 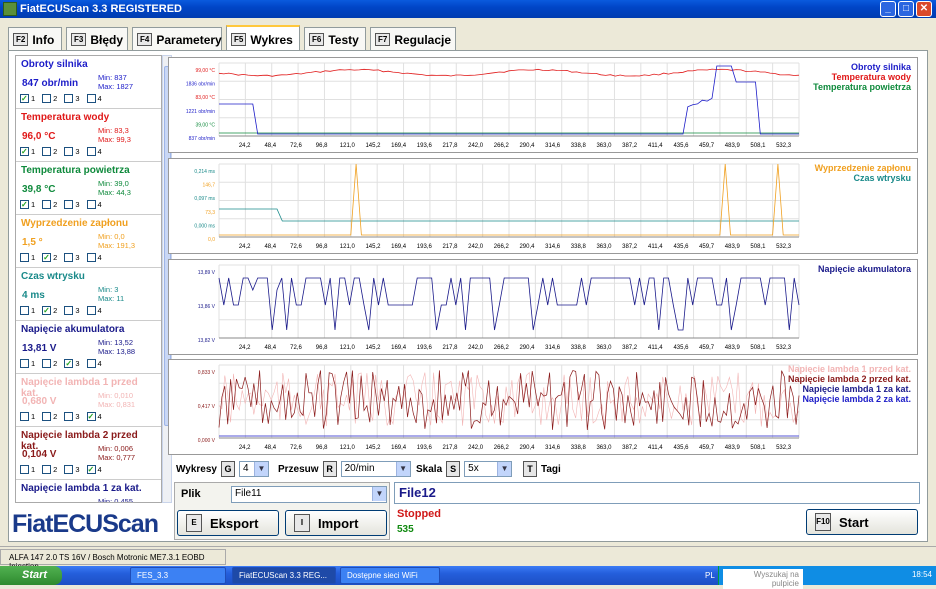 I want to click on x-tick-label: 483,9, so click(x=733, y=448).